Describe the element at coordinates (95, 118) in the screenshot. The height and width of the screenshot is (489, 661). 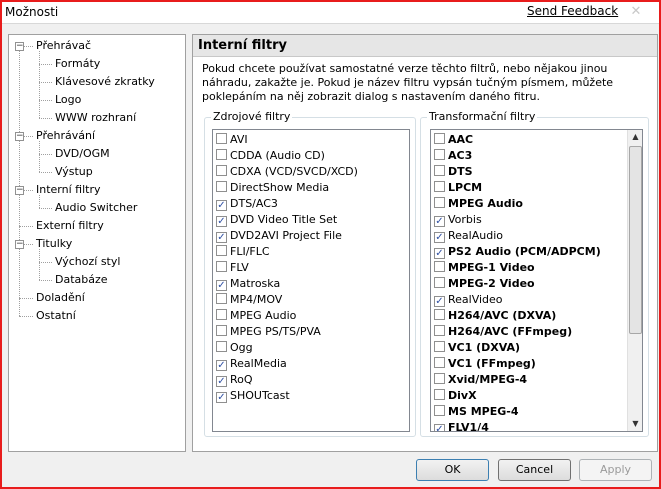
I see `tree-item: WWW rozhraní` at that location.